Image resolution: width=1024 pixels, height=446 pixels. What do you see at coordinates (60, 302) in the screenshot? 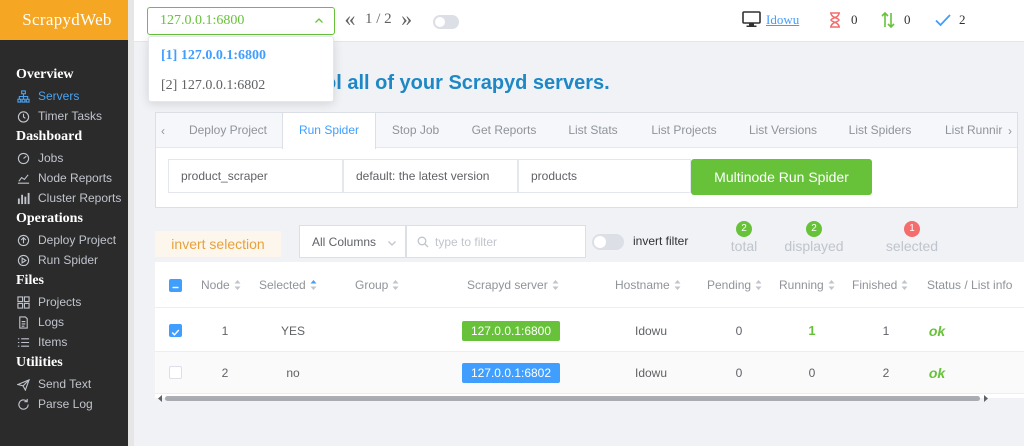
I see `sidebar-item-label: Projects` at bounding box center [60, 302].